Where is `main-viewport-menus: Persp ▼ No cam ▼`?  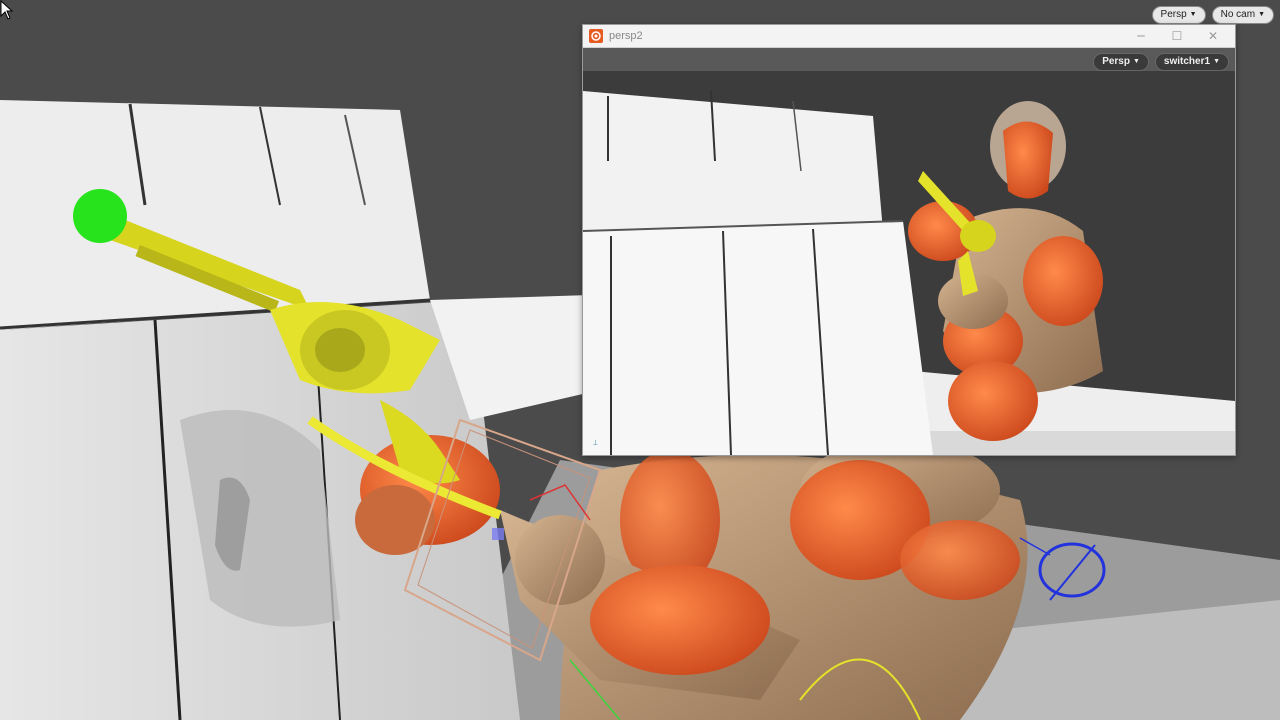
main-viewport-menus: Persp ▼ No cam ▼ is located at coordinates (1212, 15).